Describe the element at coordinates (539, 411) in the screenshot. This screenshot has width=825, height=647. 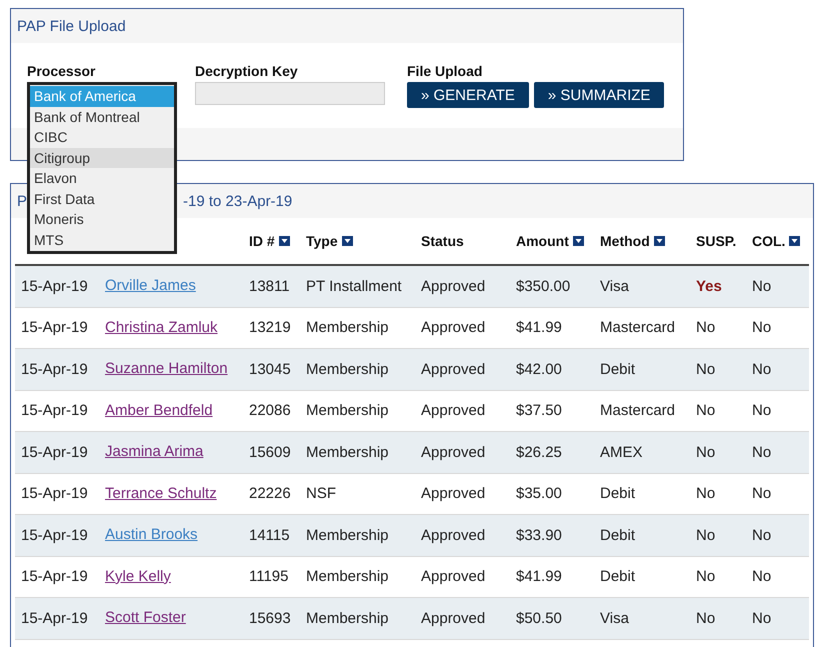
I see `amount-cell-text: $37.50` at that location.